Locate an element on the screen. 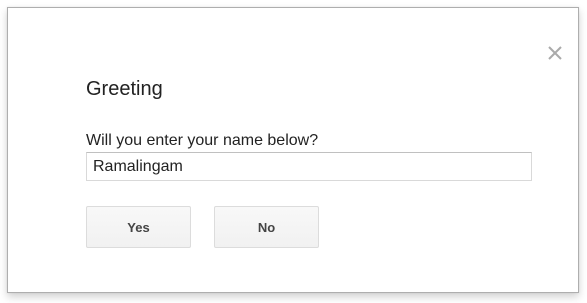  prompt-label: Will you enter your name below? is located at coordinates (202, 140).